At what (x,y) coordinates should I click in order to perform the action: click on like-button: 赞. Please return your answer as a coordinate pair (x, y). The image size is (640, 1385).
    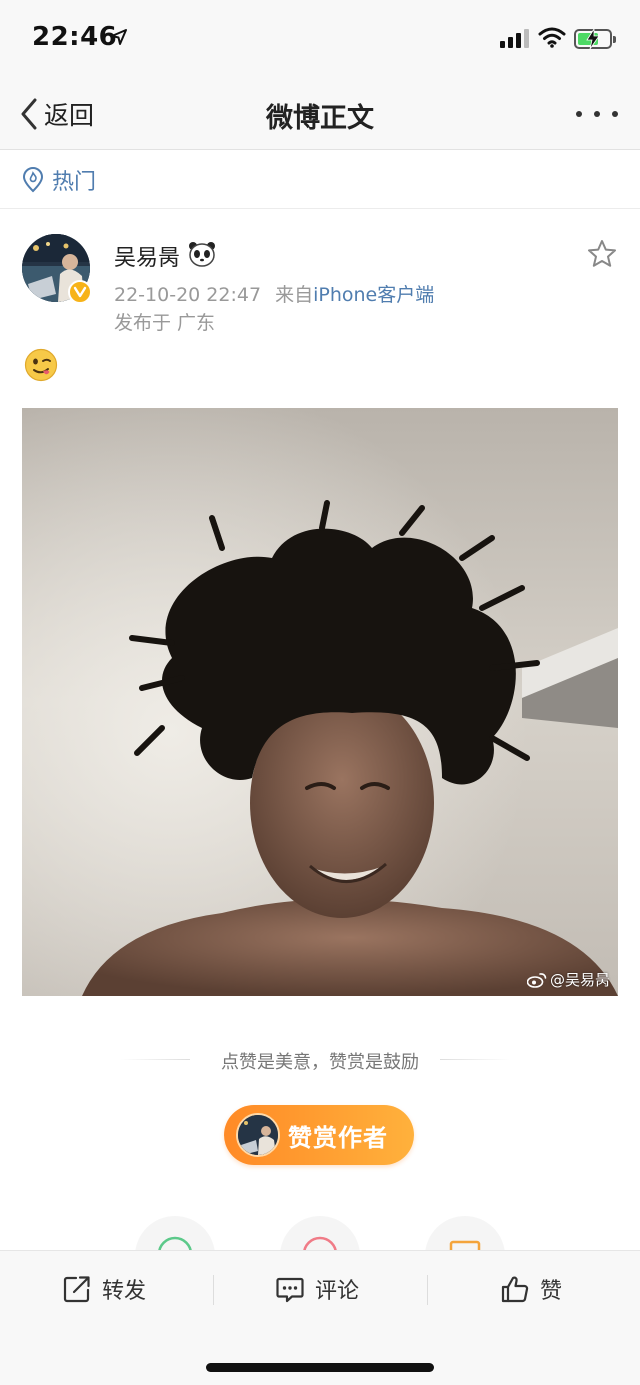
    Looking at the image, I should click on (531, 1289).